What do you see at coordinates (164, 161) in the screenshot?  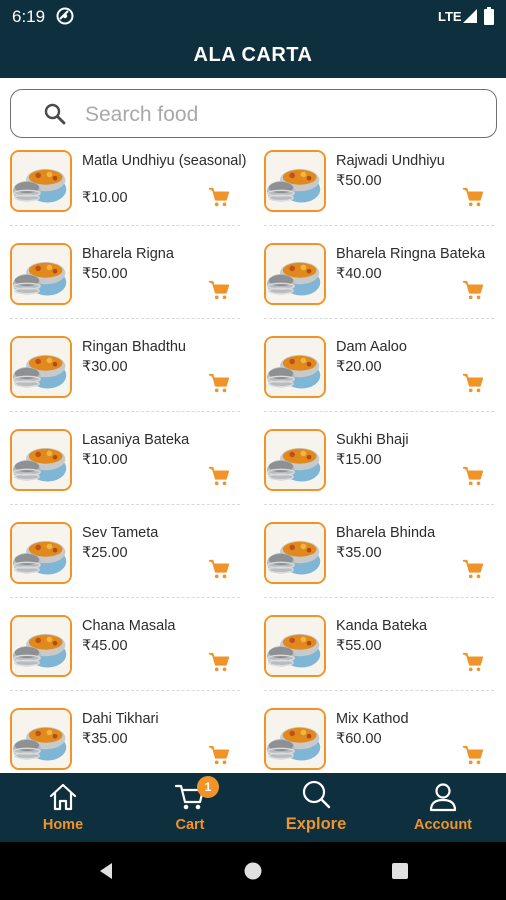 I see `food-name: Matla Undhiyu (seasonal)` at bounding box center [164, 161].